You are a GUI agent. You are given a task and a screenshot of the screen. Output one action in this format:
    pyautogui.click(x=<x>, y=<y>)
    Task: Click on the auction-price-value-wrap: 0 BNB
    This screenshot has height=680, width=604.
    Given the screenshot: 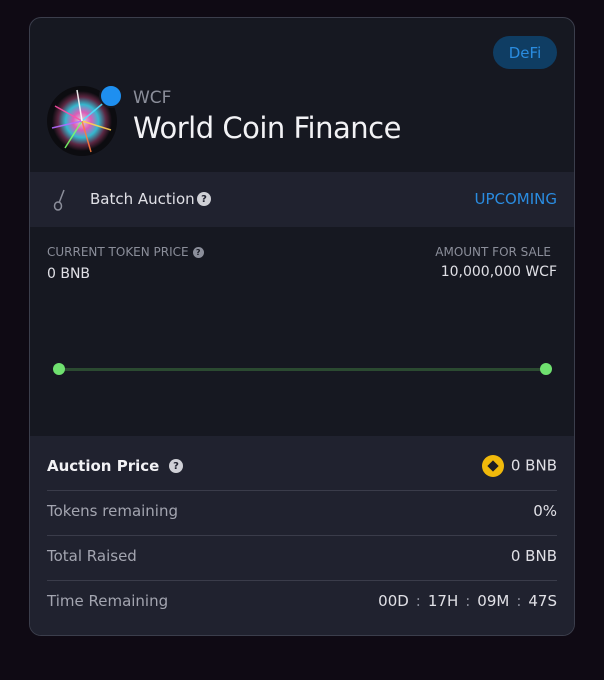 What is the action you would take?
    pyautogui.click(x=519, y=465)
    